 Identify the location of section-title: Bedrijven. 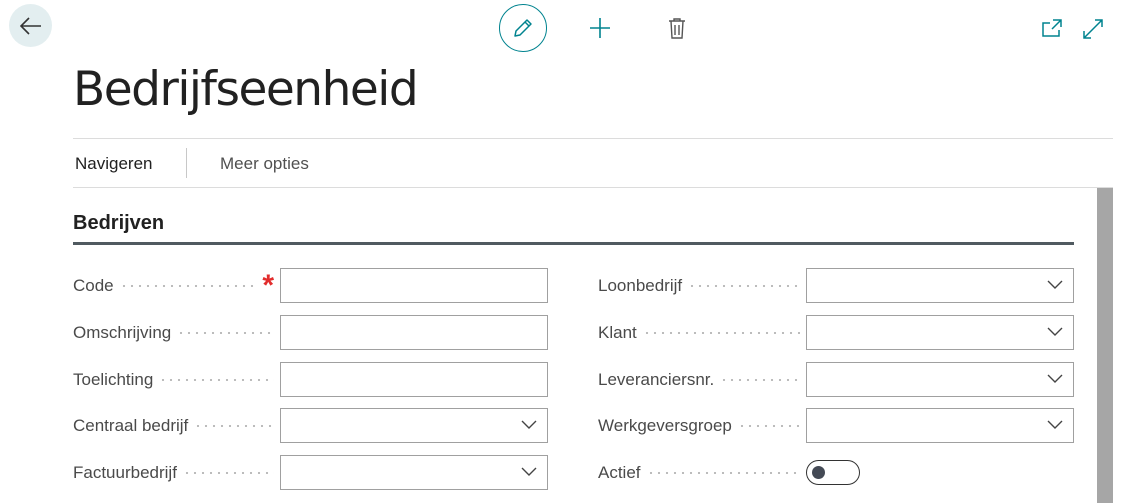
(118, 223).